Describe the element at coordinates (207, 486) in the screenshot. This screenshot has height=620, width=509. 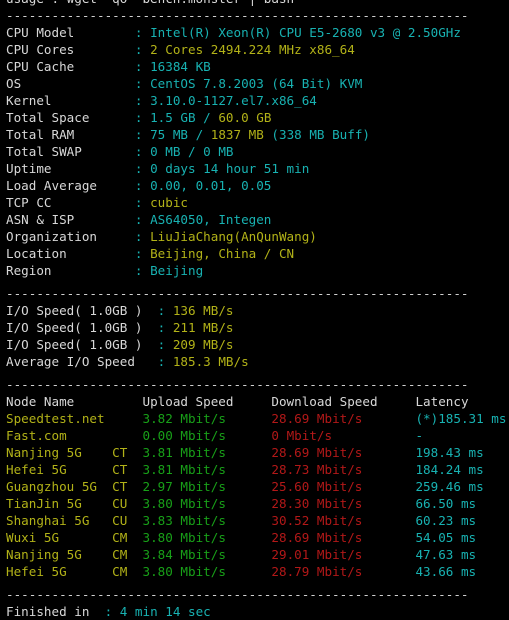
I see `speedtest-upload-speed: 2.97 Mbit/s` at that location.